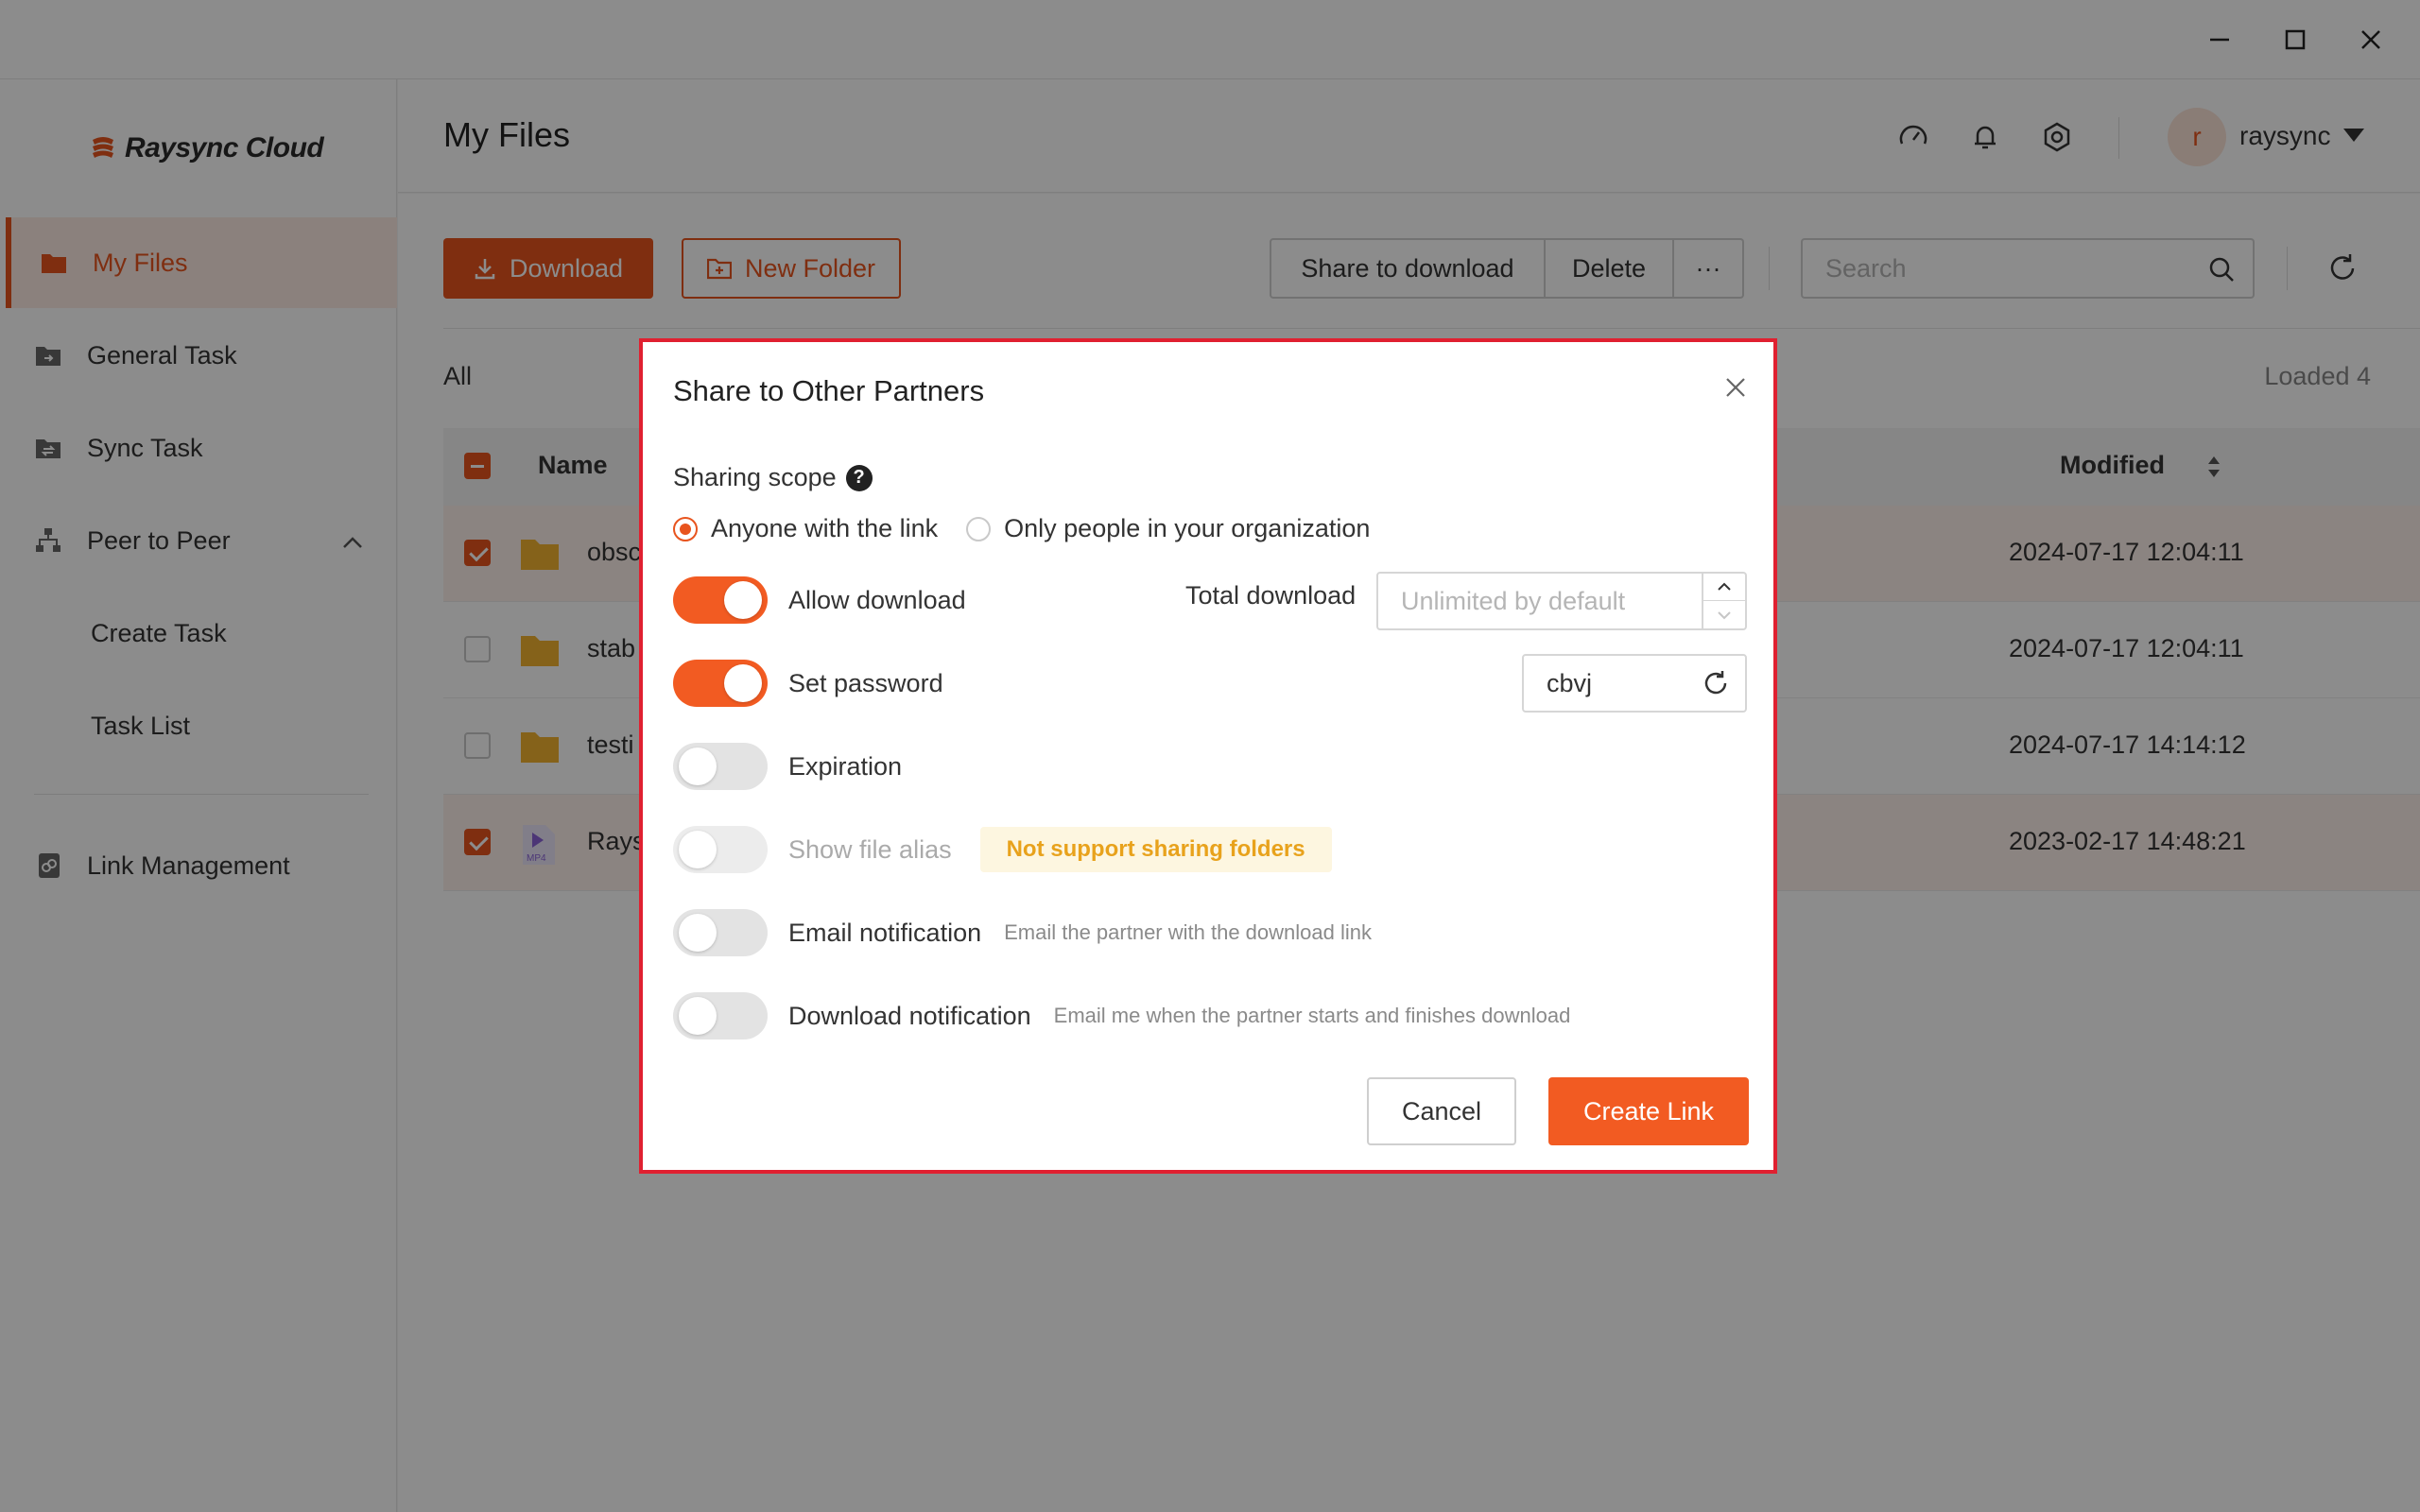  What do you see at coordinates (1634, 683) in the screenshot?
I see `password-field: cbvj` at bounding box center [1634, 683].